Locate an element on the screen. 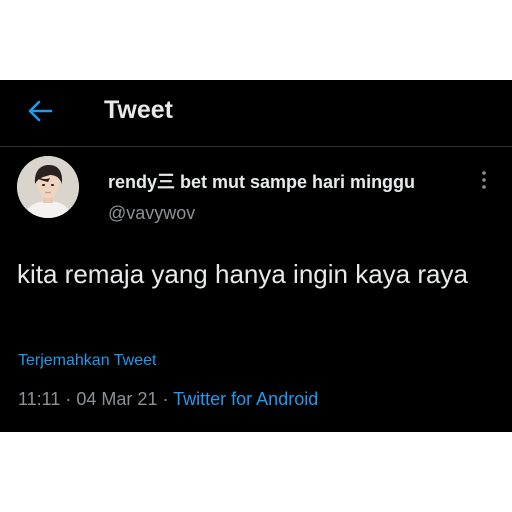  tweet-metadata: 11:11 · 04 Mar 21 · Twitter for Android is located at coordinates (168, 399).